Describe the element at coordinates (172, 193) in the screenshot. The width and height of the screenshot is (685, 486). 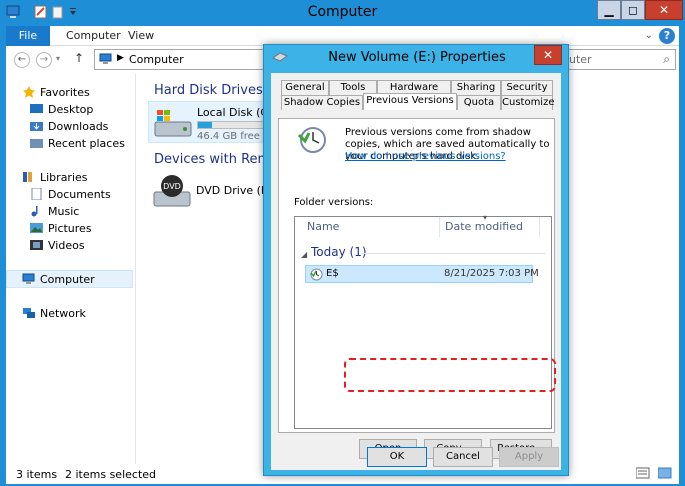
I see `dvd-drive-icon: DVD` at that location.